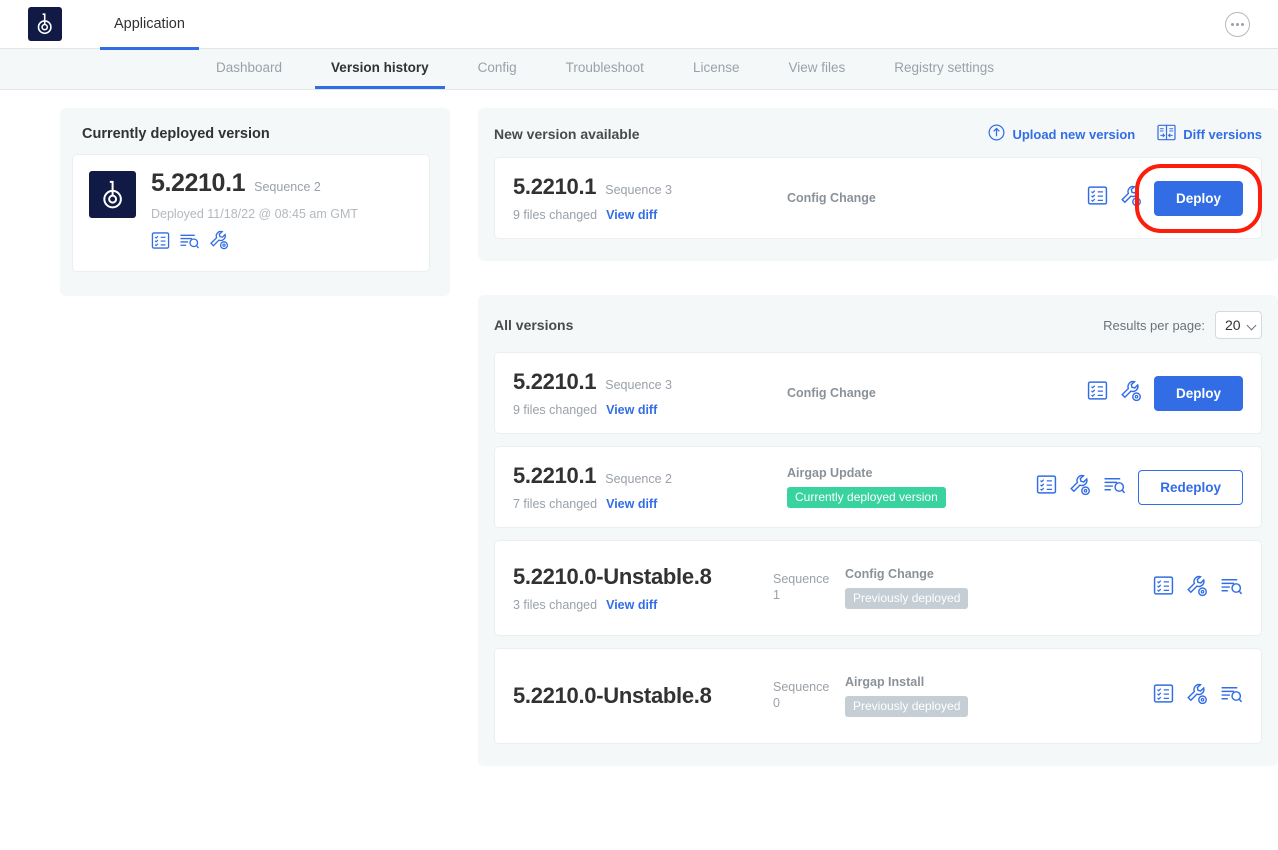 The image size is (1278, 850). What do you see at coordinates (612, 695) in the screenshot?
I see `row-version: 5.2210.0-Unstable.8` at bounding box center [612, 695].